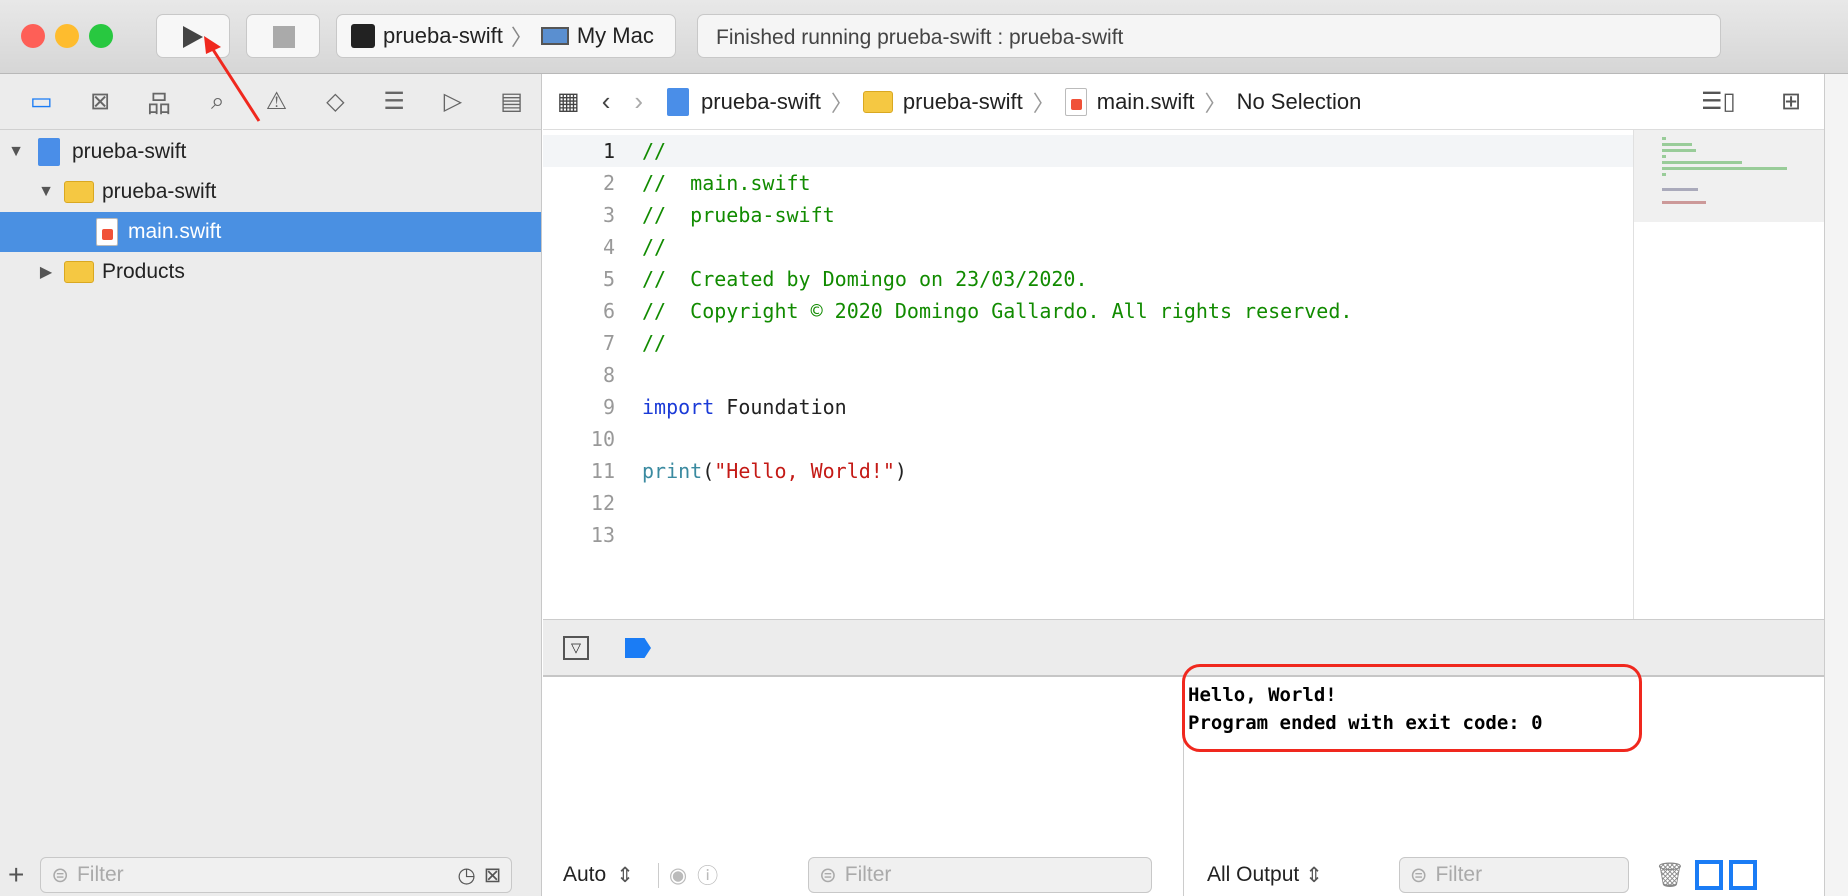 Image resolution: width=1848 pixels, height=896 pixels. What do you see at coordinates (606, 101) in the screenshot?
I see `back-button: ‹` at bounding box center [606, 101].